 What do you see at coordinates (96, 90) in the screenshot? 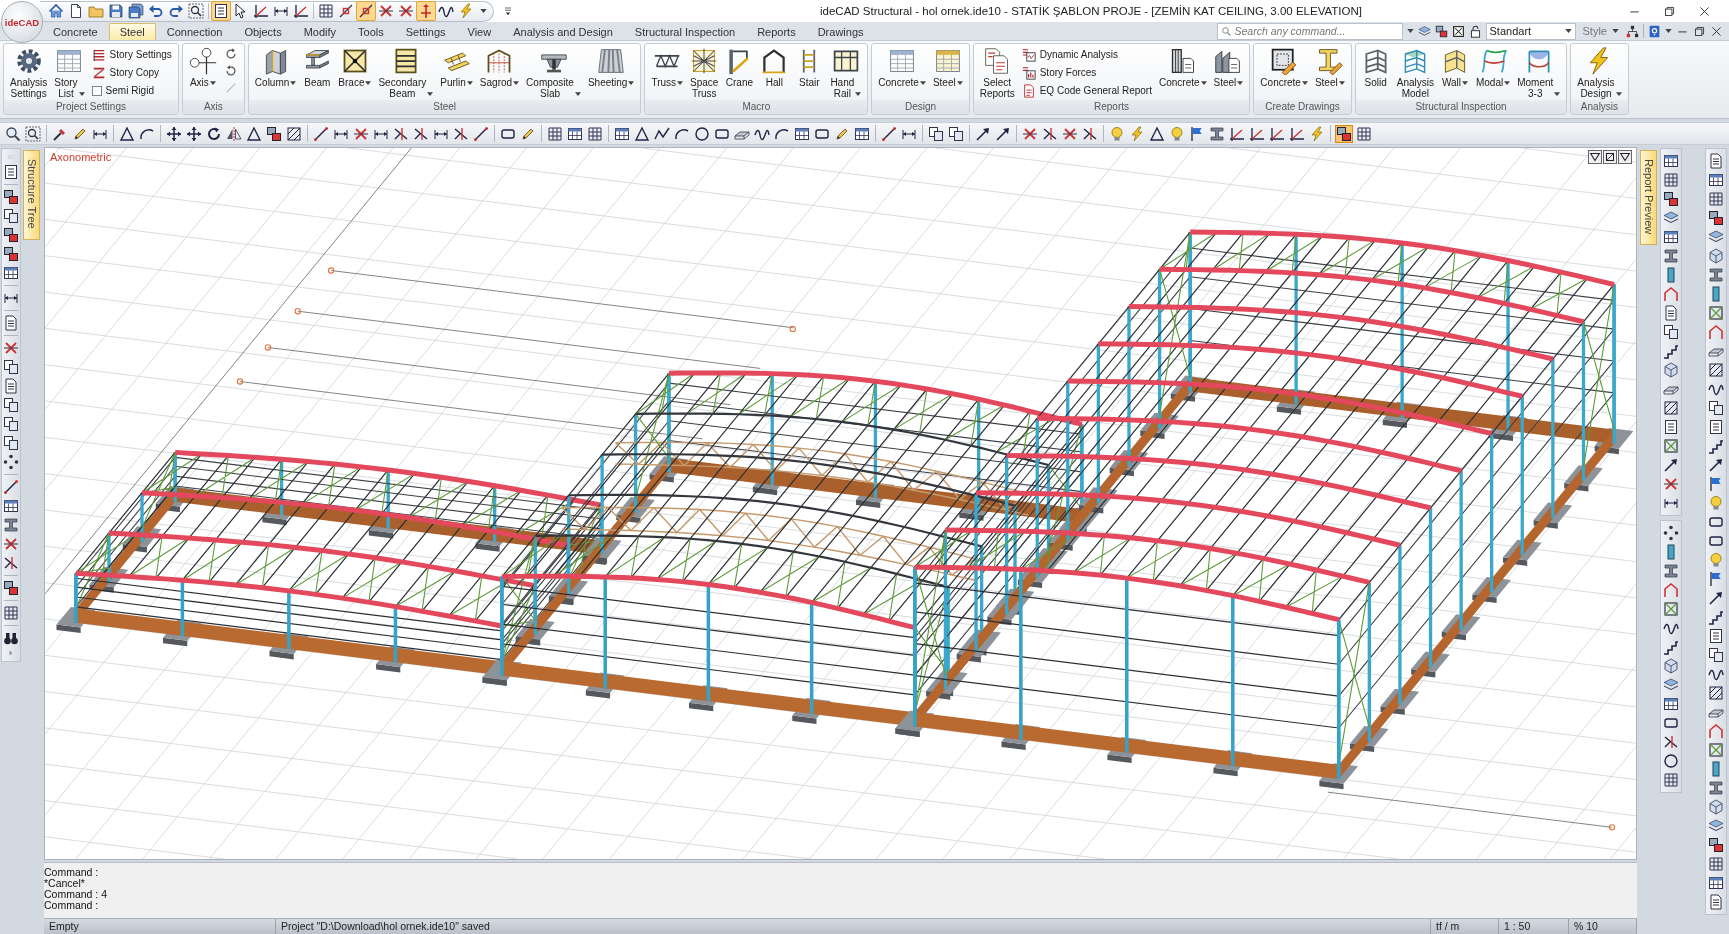
I see `checkbox` at bounding box center [96, 90].